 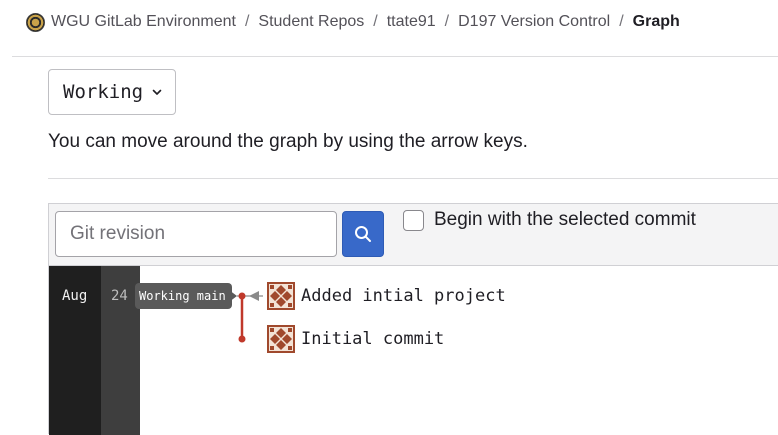 I want to click on ref-selector-dropdown: Working, so click(x=112, y=92).